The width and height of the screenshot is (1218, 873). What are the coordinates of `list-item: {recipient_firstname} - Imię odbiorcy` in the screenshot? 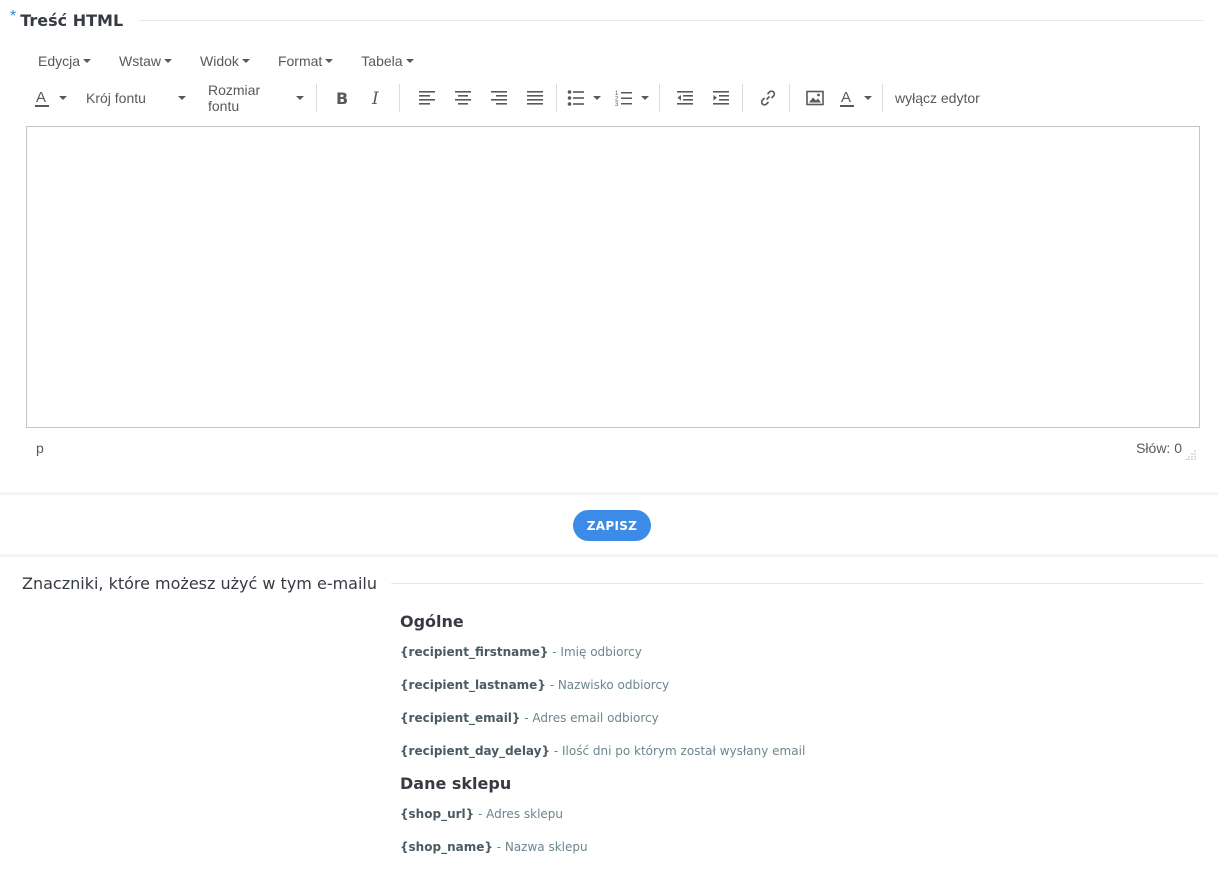 It's located at (790, 652).